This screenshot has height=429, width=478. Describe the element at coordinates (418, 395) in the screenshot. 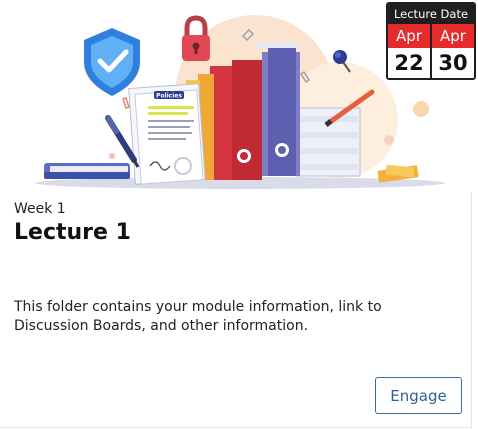

I see `engage-button: Engage` at that location.